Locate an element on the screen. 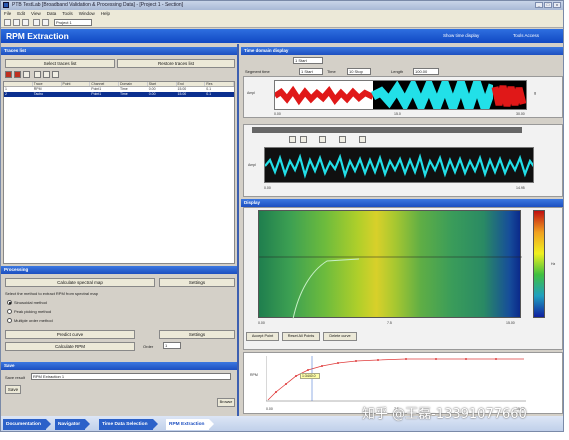 The height and width of the screenshot is (440, 569). menu-view: View is located at coordinates (36, 13).